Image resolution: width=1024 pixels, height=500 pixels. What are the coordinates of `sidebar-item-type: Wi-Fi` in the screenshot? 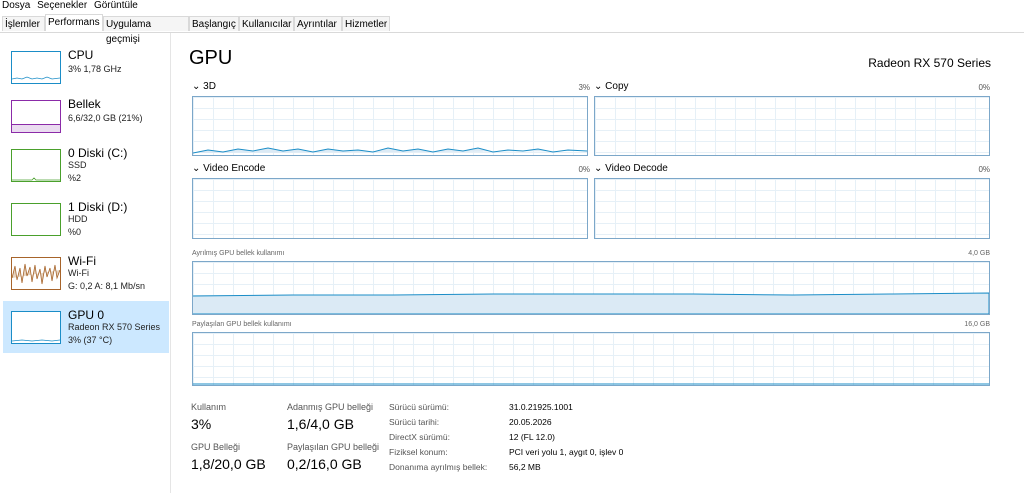 It's located at (78, 273).